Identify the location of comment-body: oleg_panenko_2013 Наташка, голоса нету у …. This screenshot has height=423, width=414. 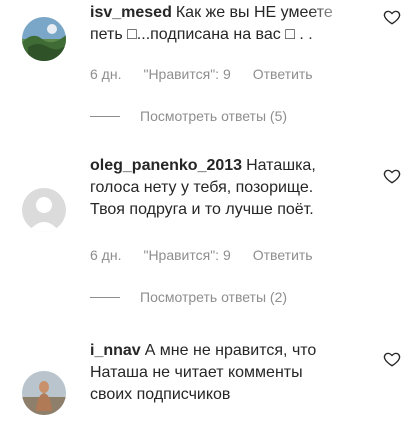
(229, 188).